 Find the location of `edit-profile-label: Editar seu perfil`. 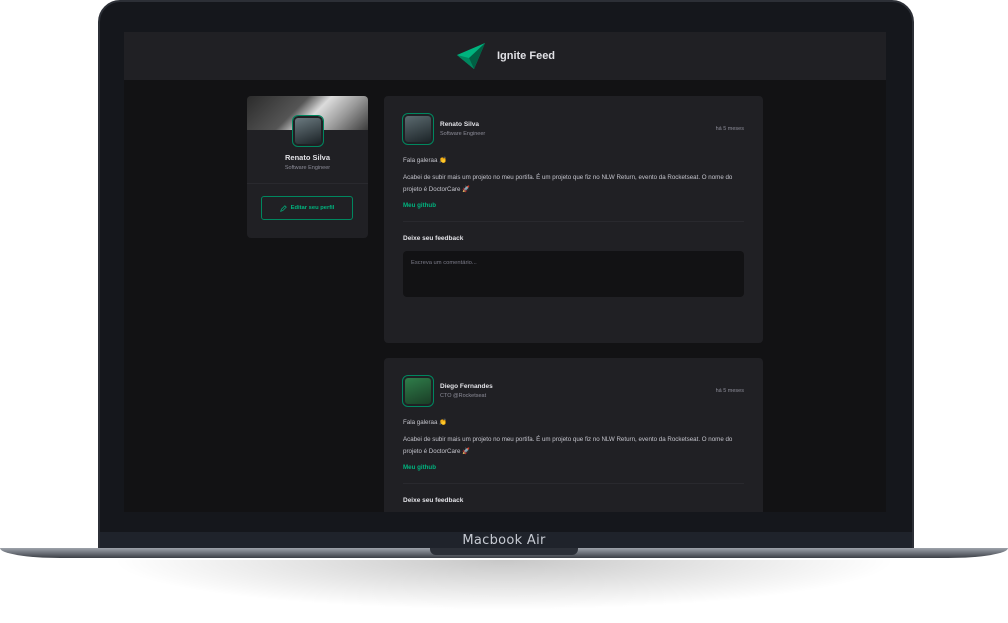

edit-profile-label: Editar seu perfil is located at coordinates (312, 208).